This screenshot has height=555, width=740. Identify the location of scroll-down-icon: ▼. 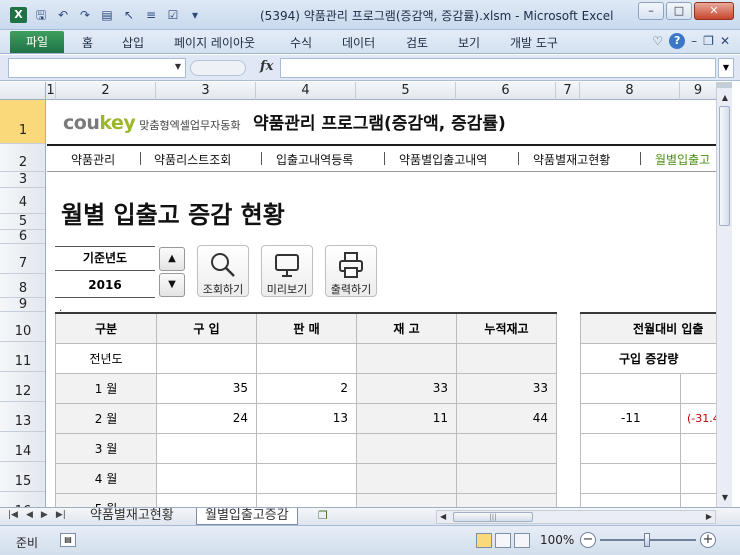
(725, 498).